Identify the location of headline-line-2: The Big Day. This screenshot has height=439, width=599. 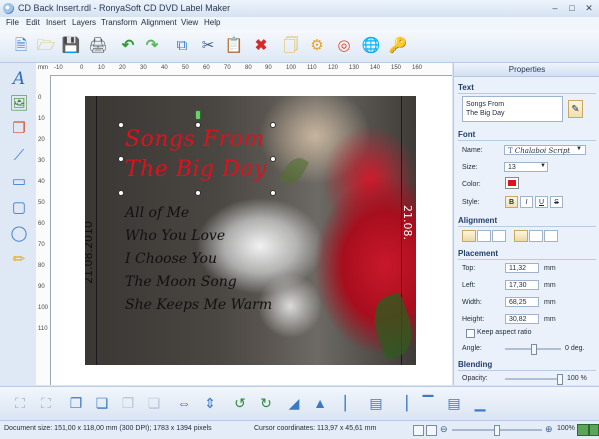
(196, 170).